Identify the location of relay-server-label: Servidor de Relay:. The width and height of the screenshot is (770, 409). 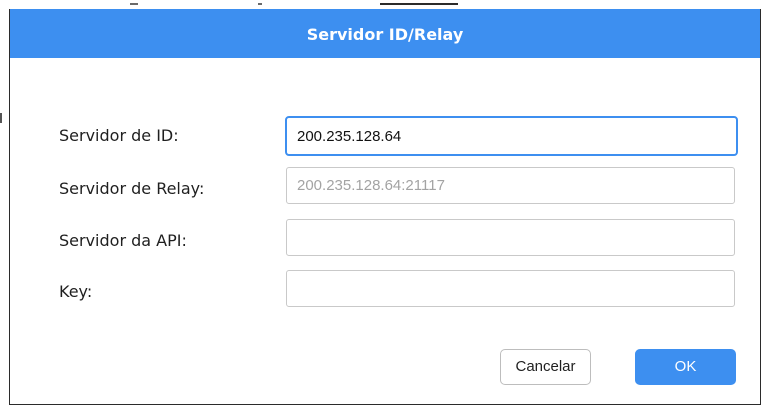
(132, 188).